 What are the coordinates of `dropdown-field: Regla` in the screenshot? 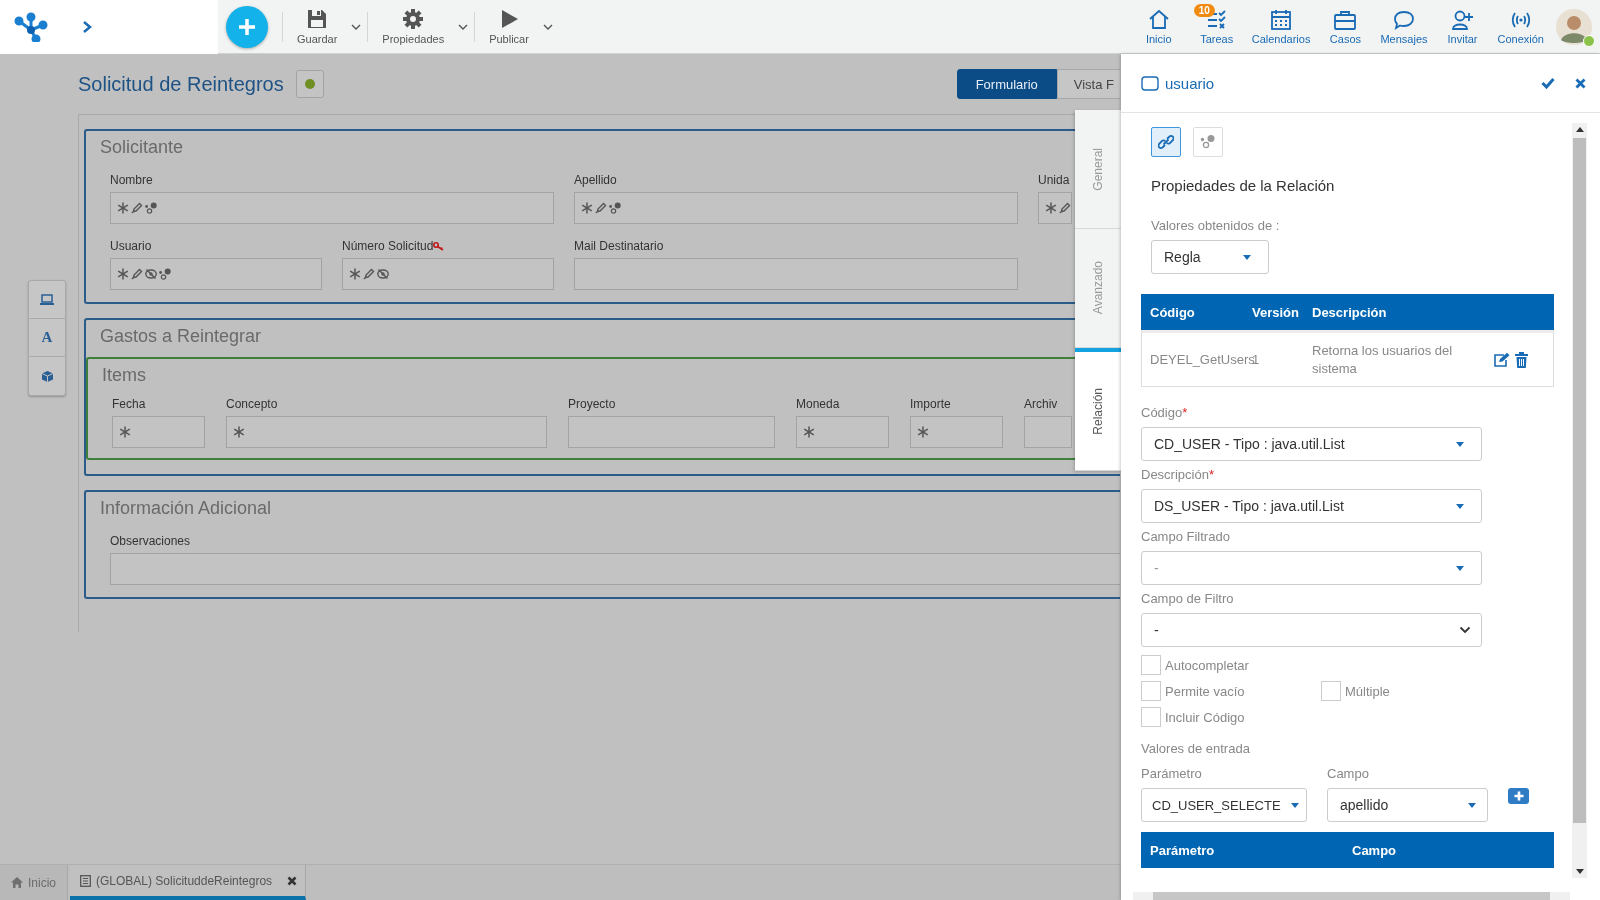 It's located at (1210, 257).